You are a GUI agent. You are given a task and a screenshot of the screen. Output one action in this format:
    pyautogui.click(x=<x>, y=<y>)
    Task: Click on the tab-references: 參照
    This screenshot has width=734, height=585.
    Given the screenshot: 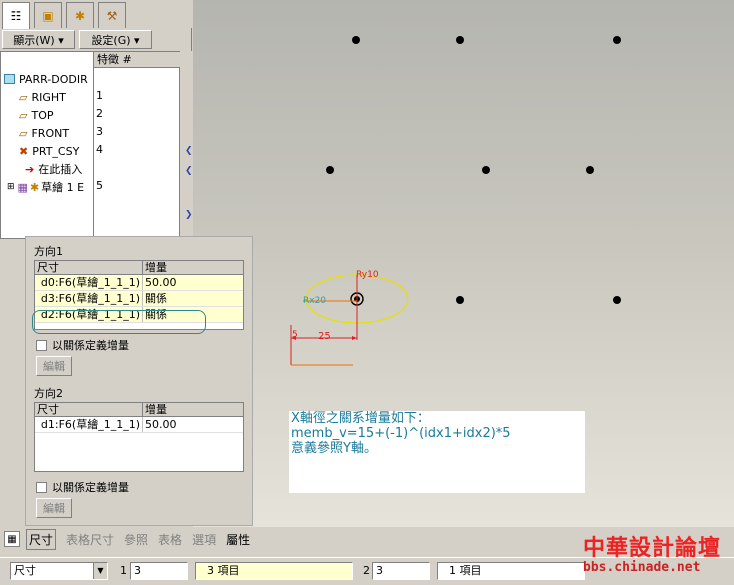 What is the action you would take?
    pyautogui.click(x=136, y=539)
    